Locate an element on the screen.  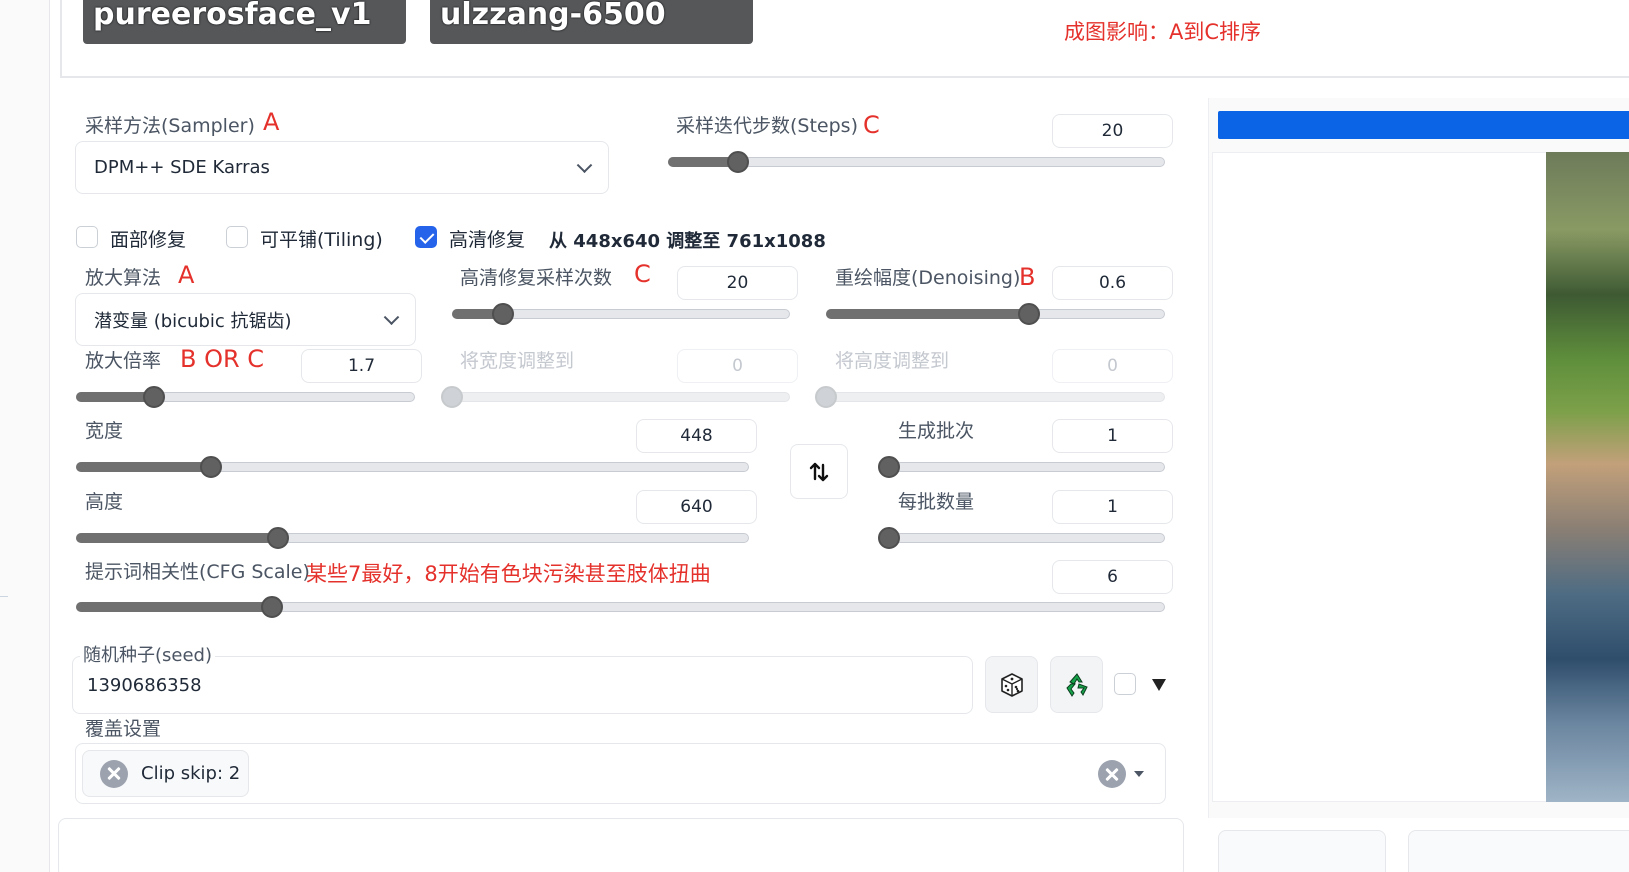
batch-count-slider-thumb is located at coordinates (889, 467).